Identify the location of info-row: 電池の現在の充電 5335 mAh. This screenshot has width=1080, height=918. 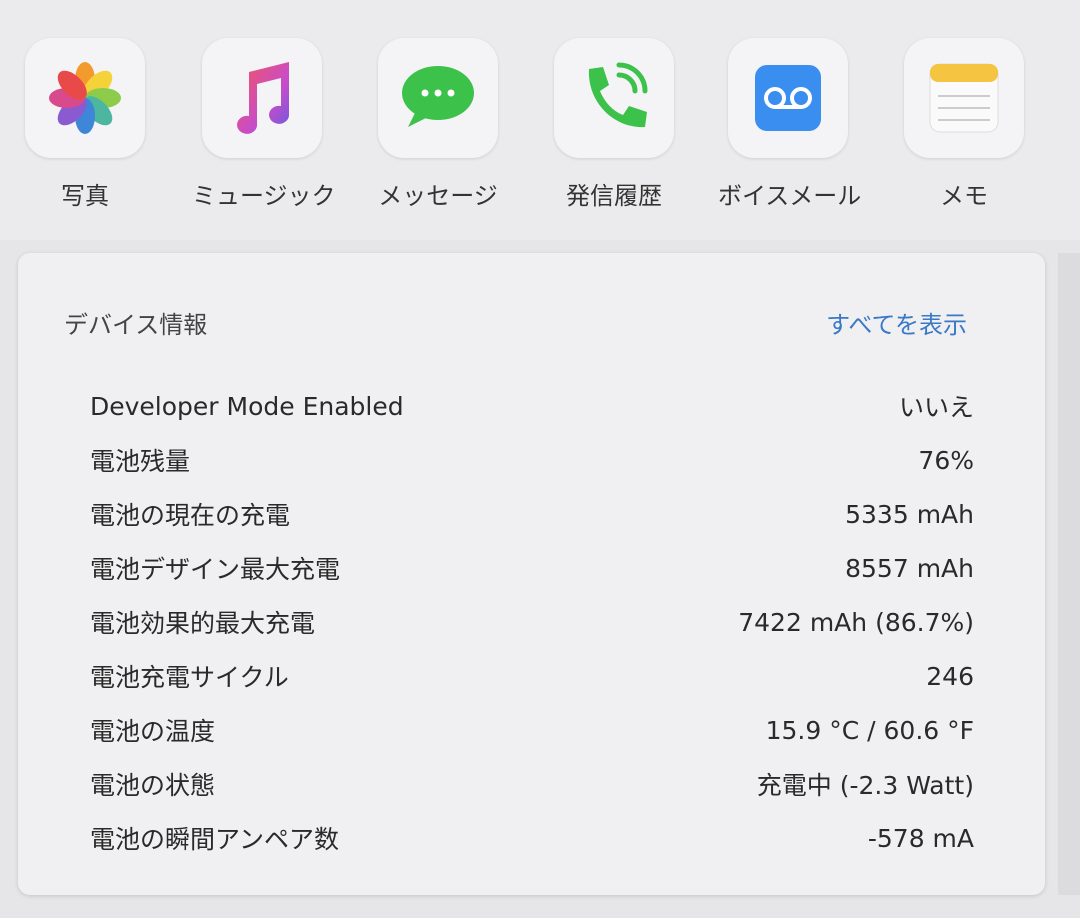
(532, 514).